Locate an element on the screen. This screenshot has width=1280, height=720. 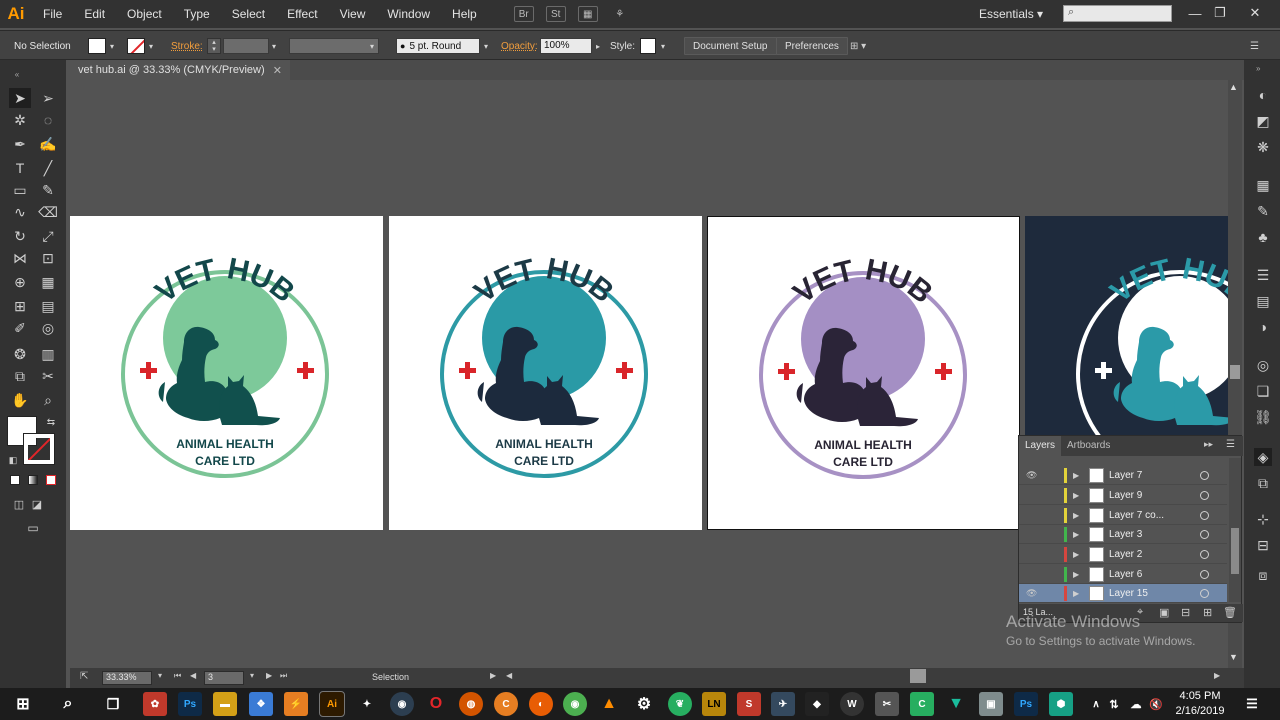
next-artboard-icon: ▶ is located at coordinates (269, 675).